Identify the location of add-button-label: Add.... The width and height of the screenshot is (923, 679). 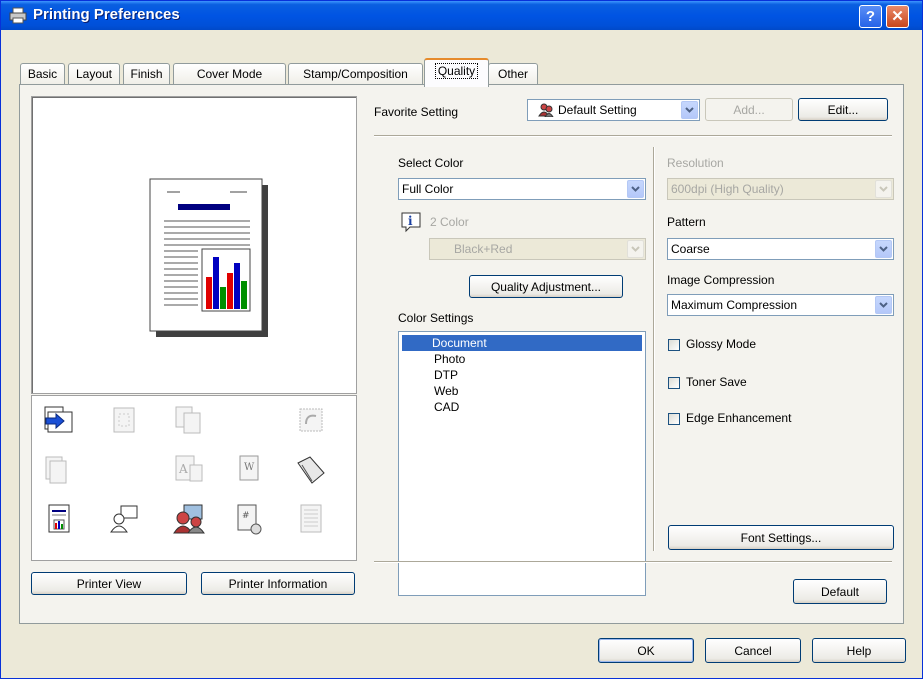
(749, 110).